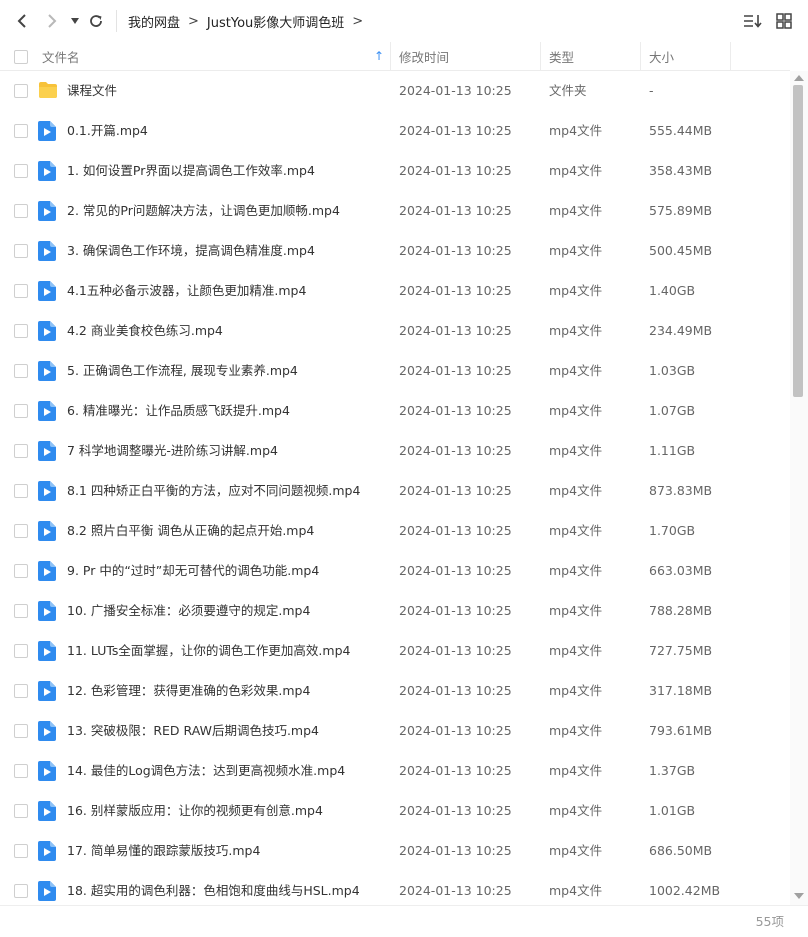  What do you see at coordinates (395, 131) in the screenshot?
I see `table-row: 0.1.开篇.mp4 2024-01-13 10:25 mp4文件 555.44MB` at bounding box center [395, 131].